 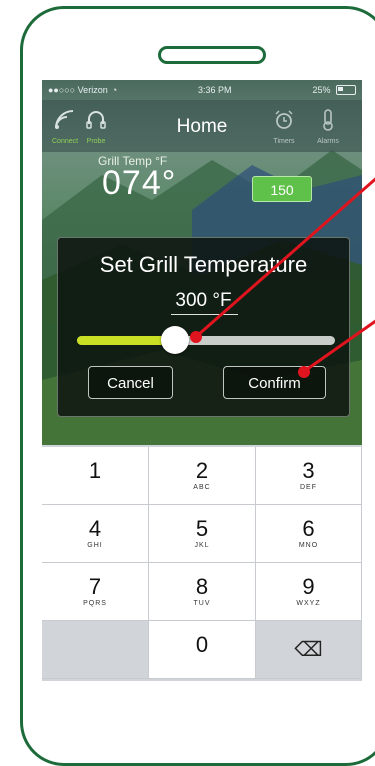 I want to click on page-title: Home, so click(x=202, y=126).